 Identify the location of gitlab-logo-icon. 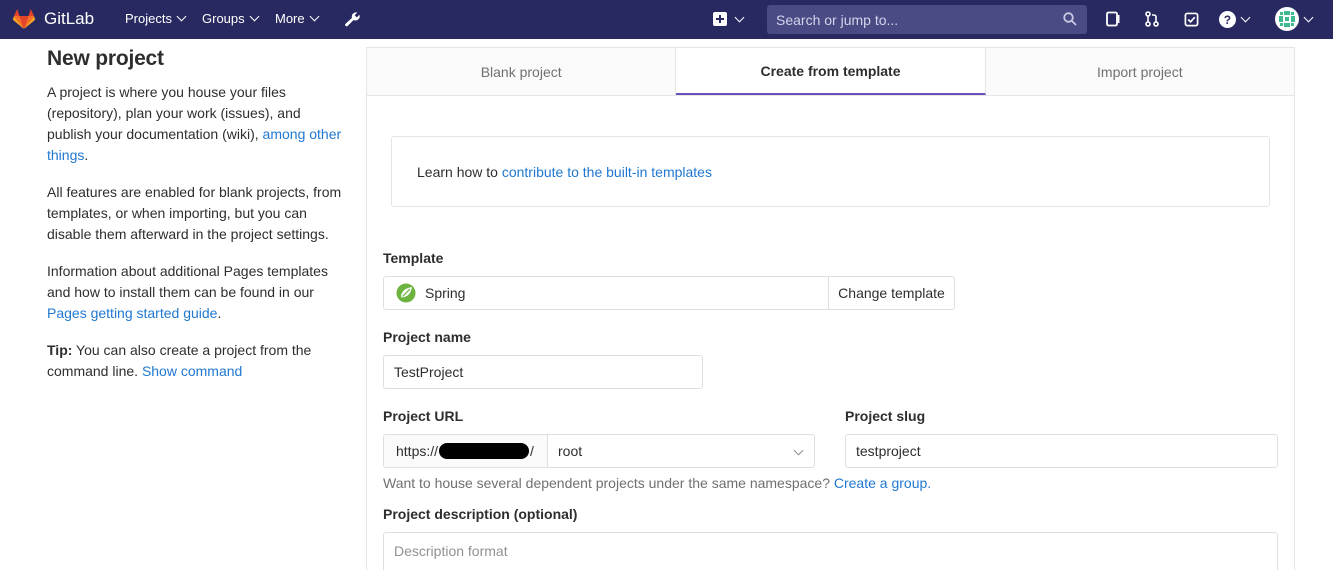
(24, 19).